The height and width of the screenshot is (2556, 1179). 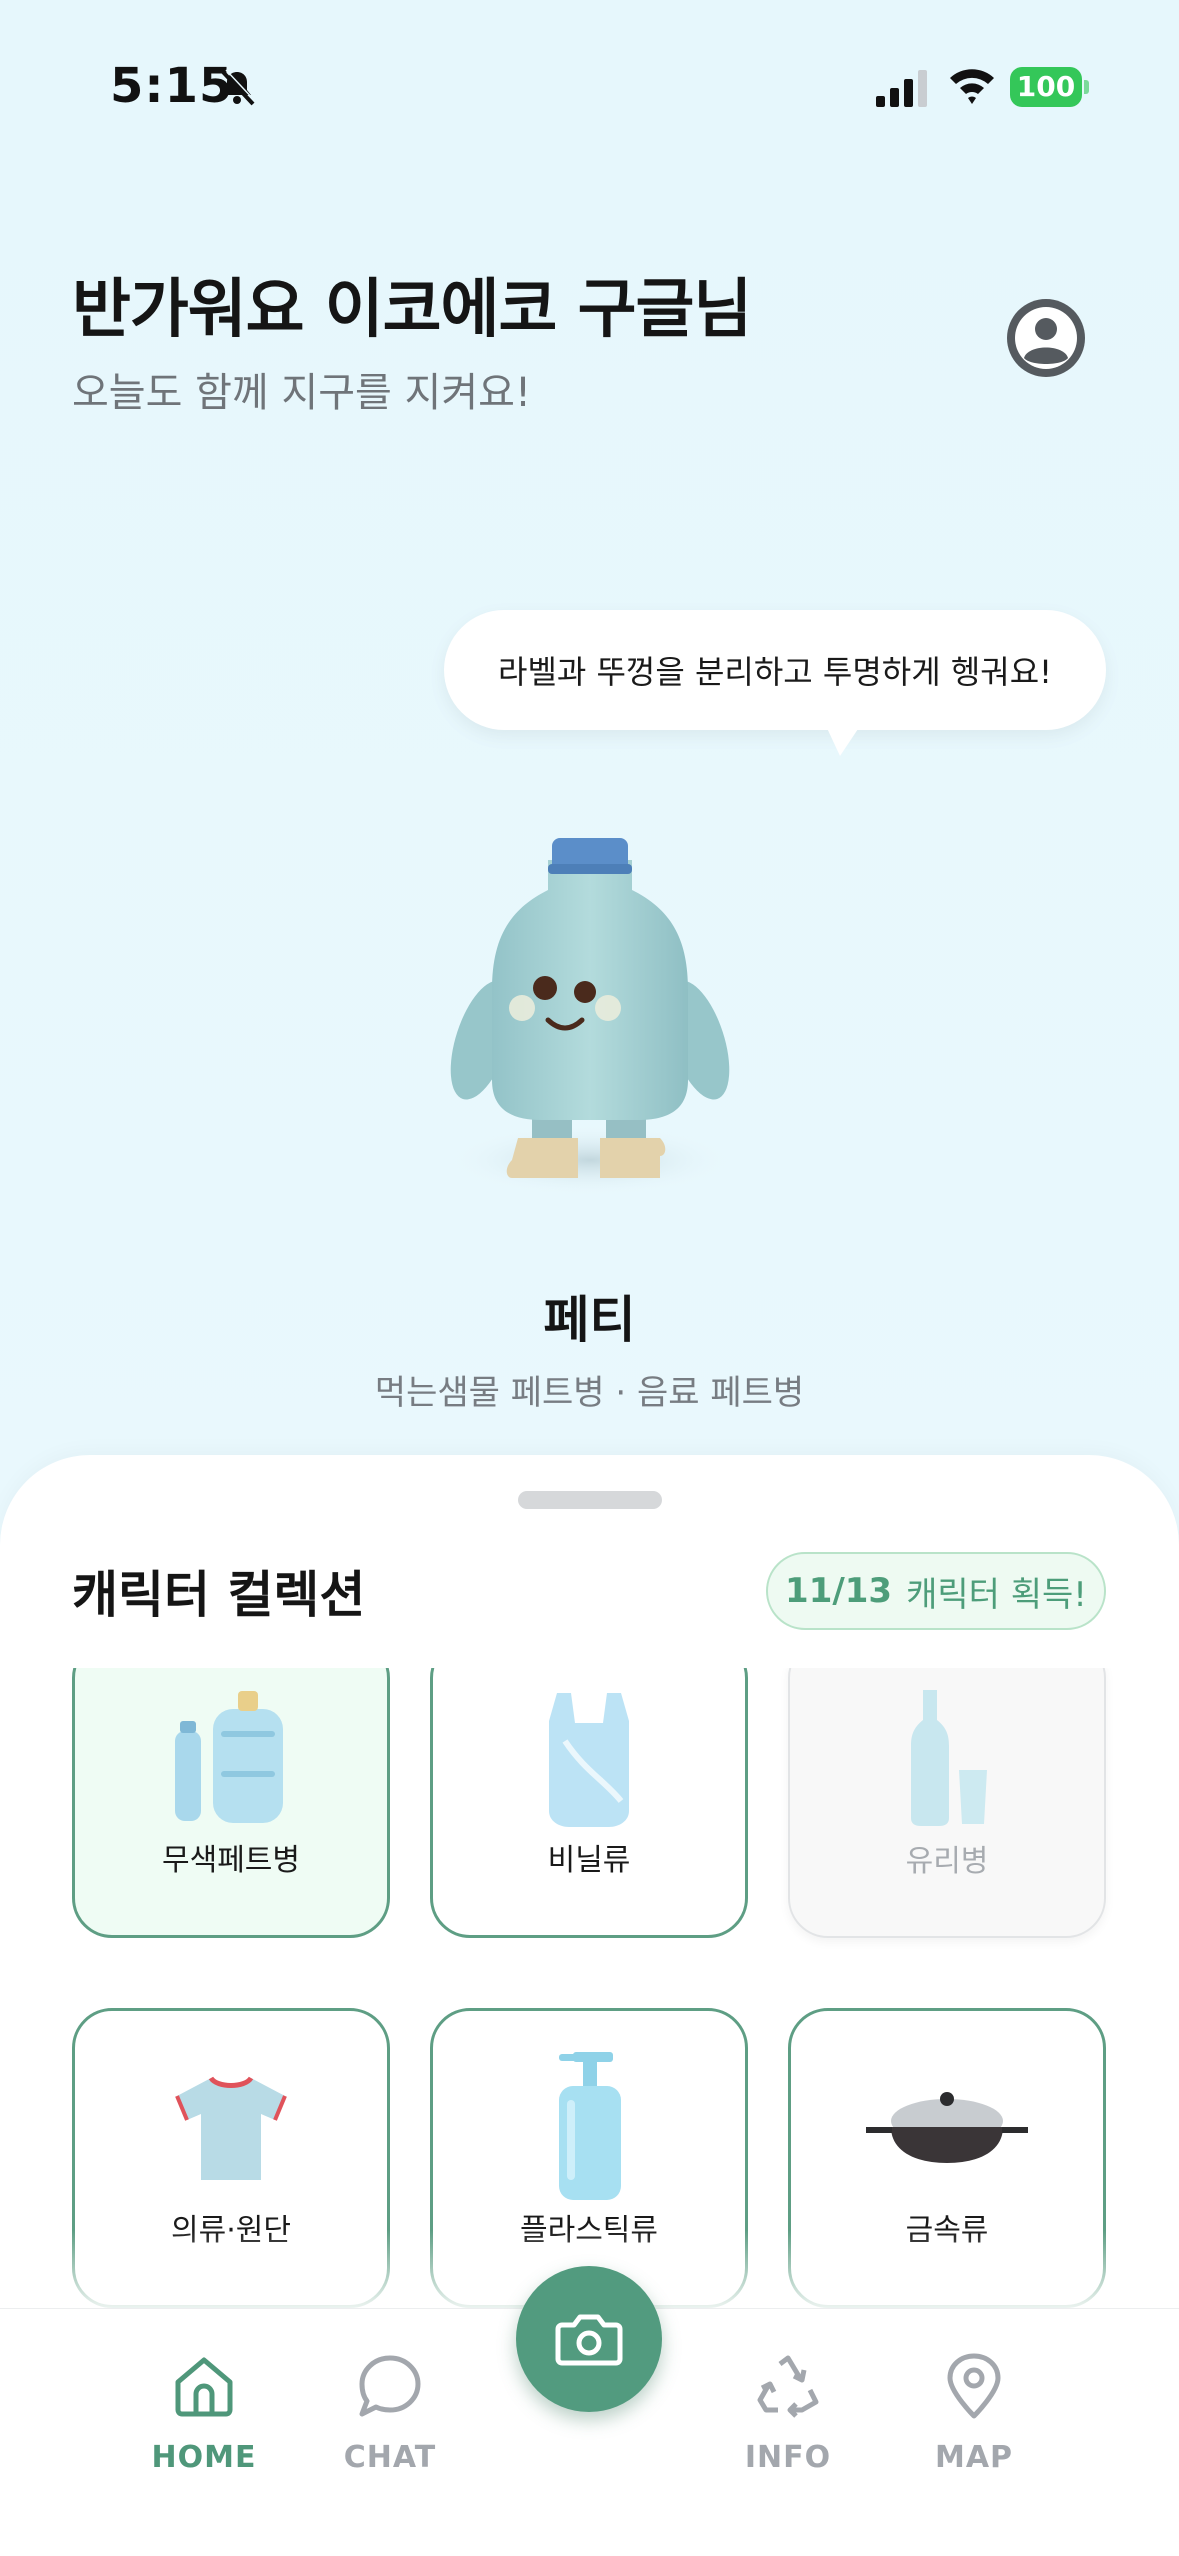 What do you see at coordinates (589, 85) in the screenshot?
I see `status-bar: 5:15 100` at bounding box center [589, 85].